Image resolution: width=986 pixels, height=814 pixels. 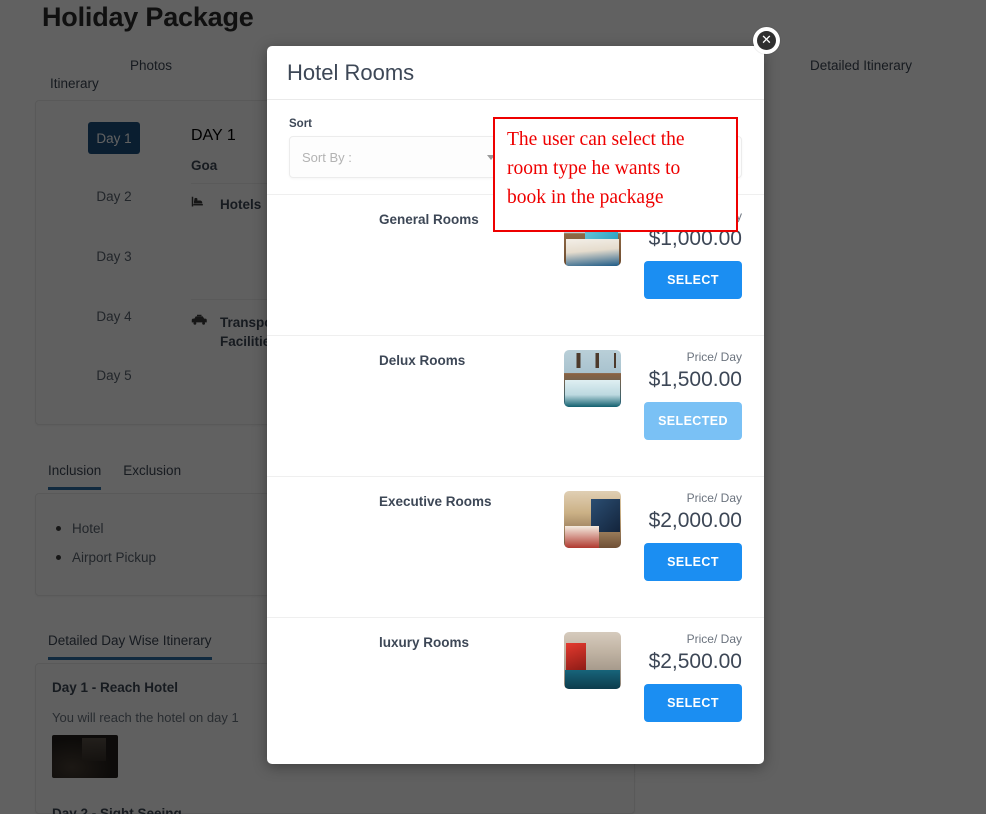 What do you see at coordinates (422, 360) in the screenshot?
I see `room-name: Delux Rooms` at bounding box center [422, 360].